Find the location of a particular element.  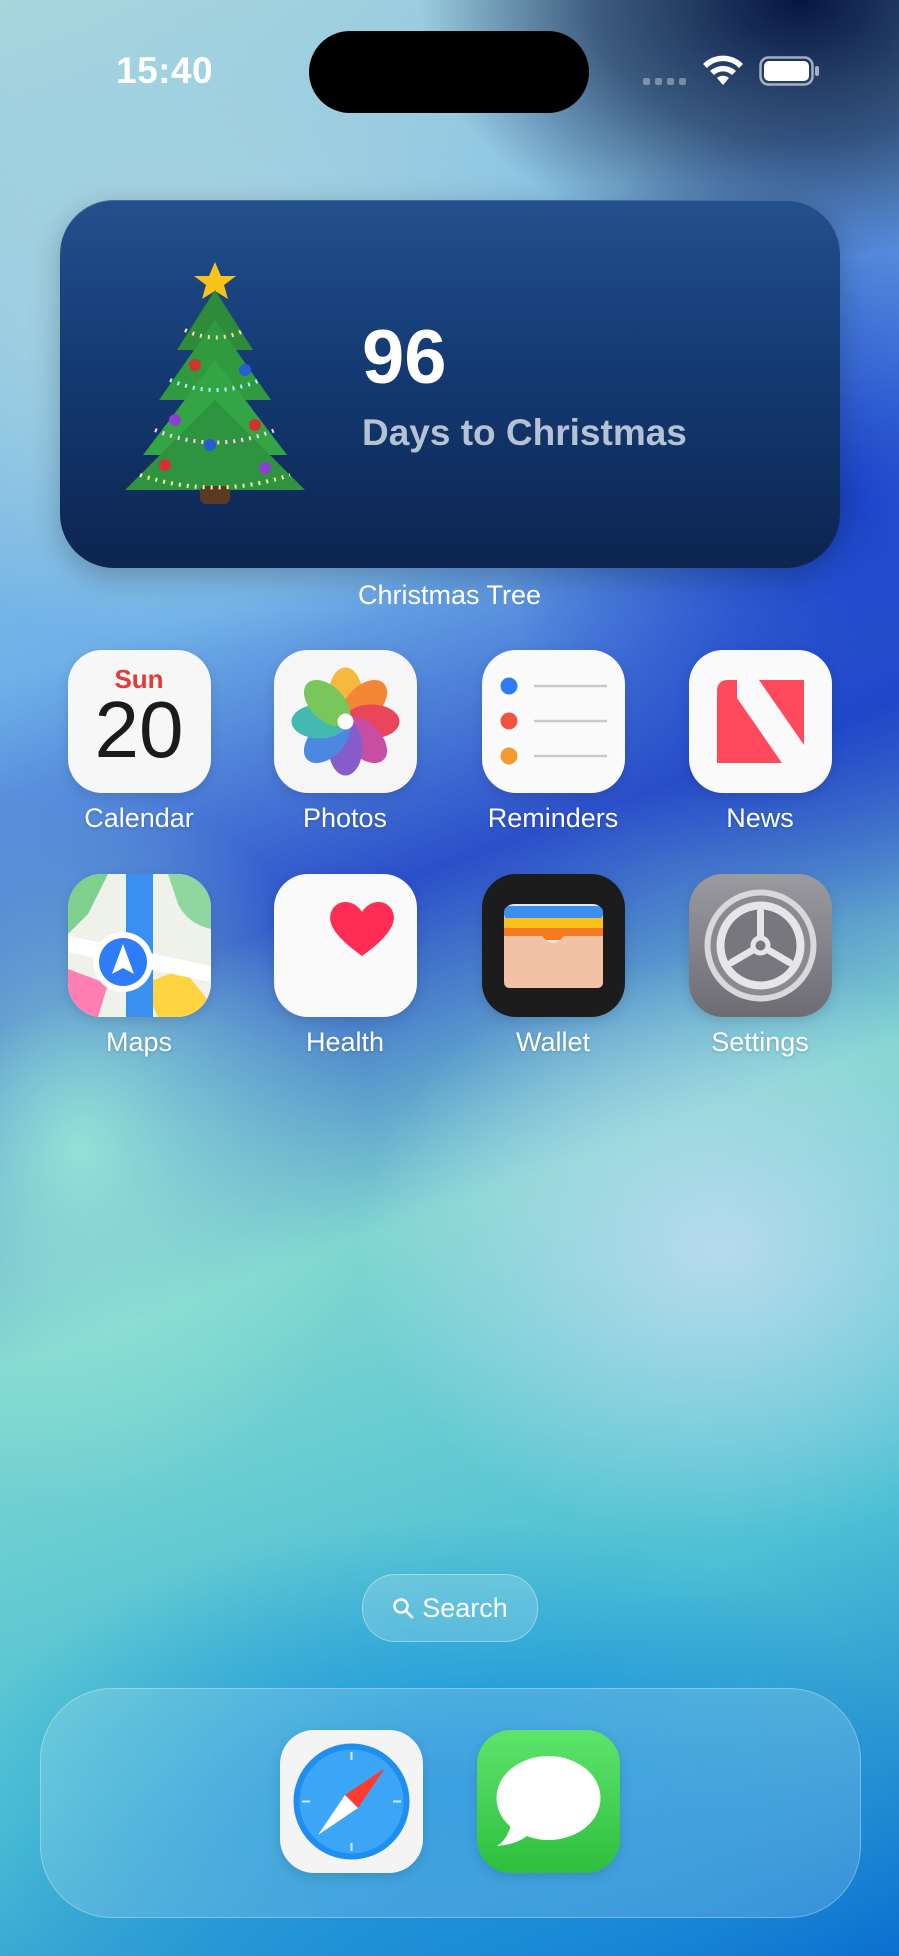

calendar-date: 20 is located at coordinates (139, 729).